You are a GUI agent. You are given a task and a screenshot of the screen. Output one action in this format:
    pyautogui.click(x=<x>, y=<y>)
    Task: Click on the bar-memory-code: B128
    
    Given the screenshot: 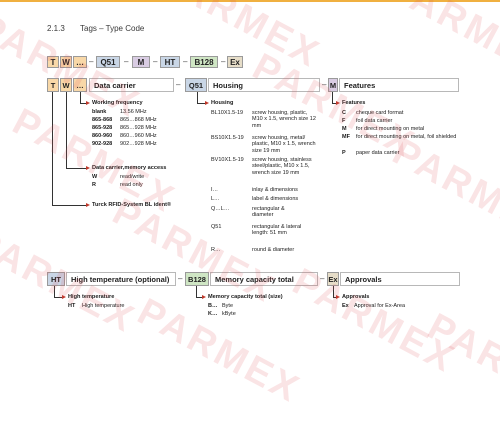 What is the action you would take?
    pyautogui.click(x=197, y=279)
    